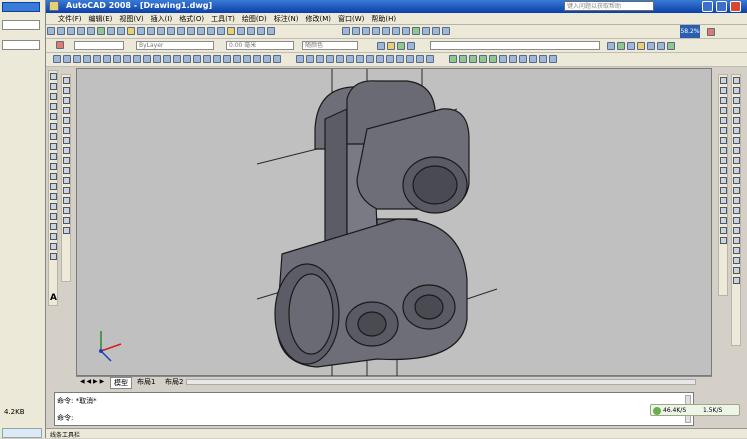 The height and width of the screenshot is (439, 747). What do you see at coordinates (53, 146) in the screenshot?
I see `revcloud-icon` at bounding box center [53, 146].